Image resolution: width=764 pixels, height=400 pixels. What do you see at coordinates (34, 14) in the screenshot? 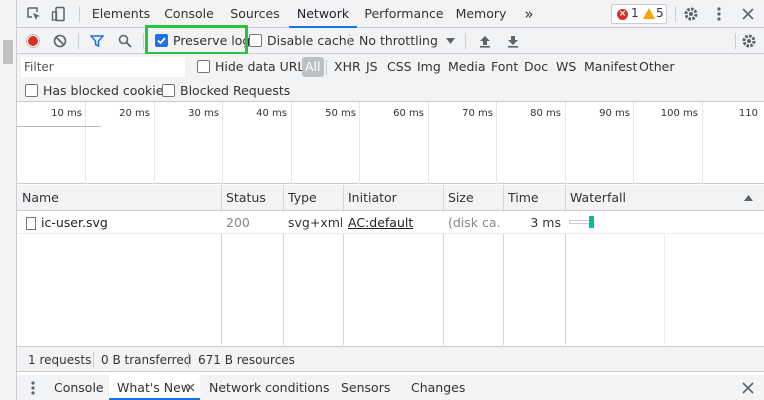
I see `inspect-element-icon` at bounding box center [34, 14].